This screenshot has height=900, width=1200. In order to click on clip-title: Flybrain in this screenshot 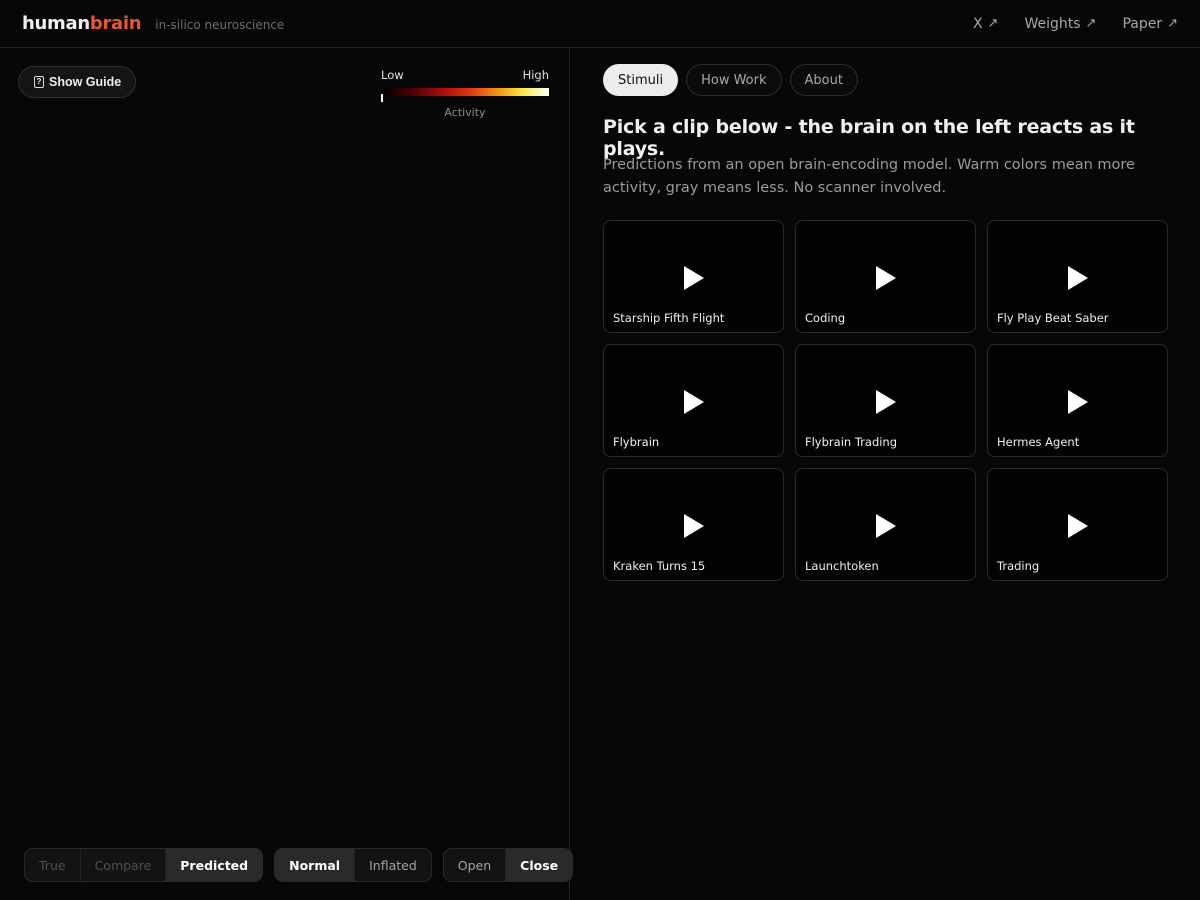, I will do `click(636, 442)`.